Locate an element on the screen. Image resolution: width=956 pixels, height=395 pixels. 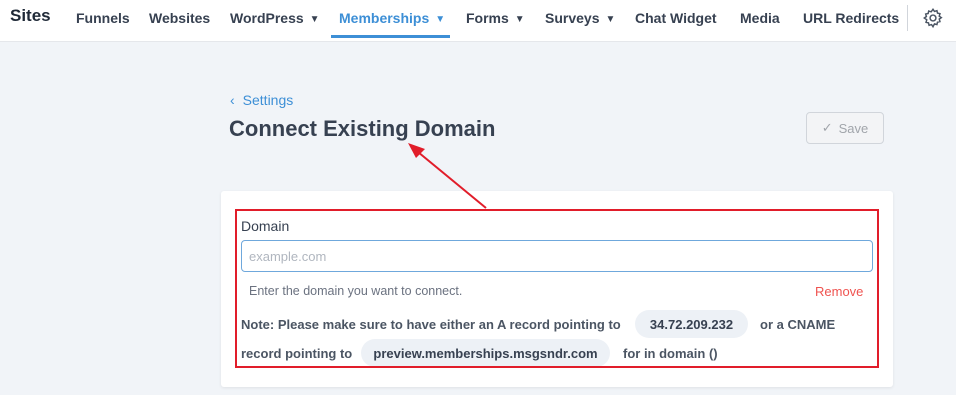
nav-url-redirects-label: URL Redirects is located at coordinates (851, 18).